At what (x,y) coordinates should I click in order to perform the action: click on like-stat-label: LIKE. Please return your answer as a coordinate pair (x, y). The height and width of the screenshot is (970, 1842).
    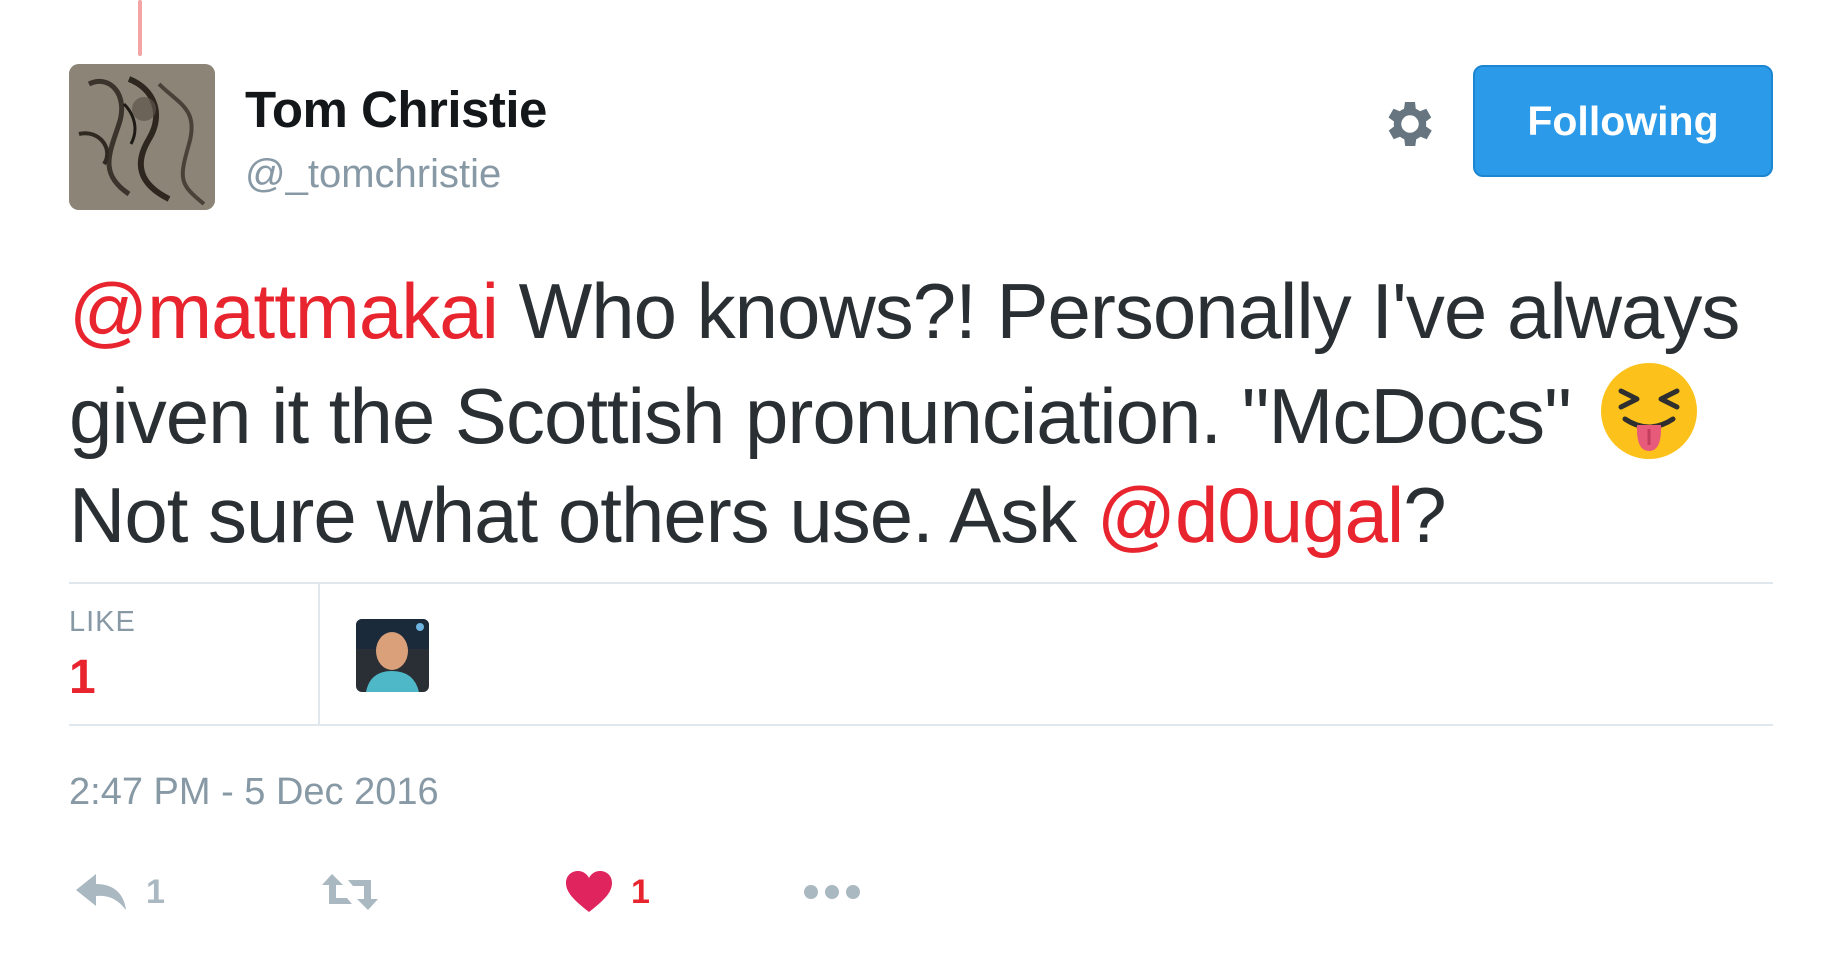
    Looking at the image, I should click on (102, 622).